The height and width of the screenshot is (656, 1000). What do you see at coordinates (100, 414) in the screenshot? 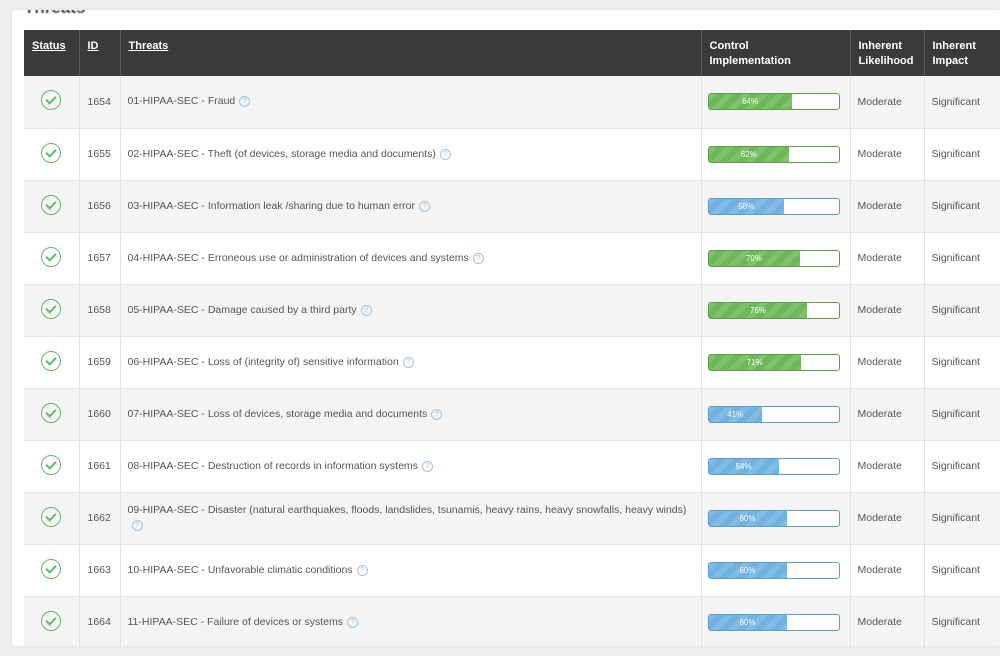
I see `id-cell: 1660` at bounding box center [100, 414].